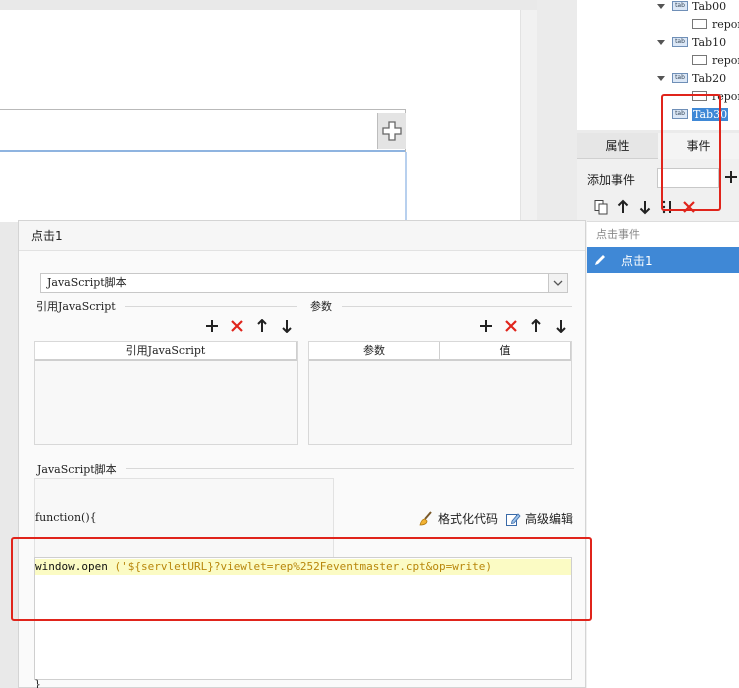 The height and width of the screenshot is (688, 739). Describe the element at coordinates (539, 518) in the screenshot. I see `advanced-edit-button: 高级编辑` at that location.